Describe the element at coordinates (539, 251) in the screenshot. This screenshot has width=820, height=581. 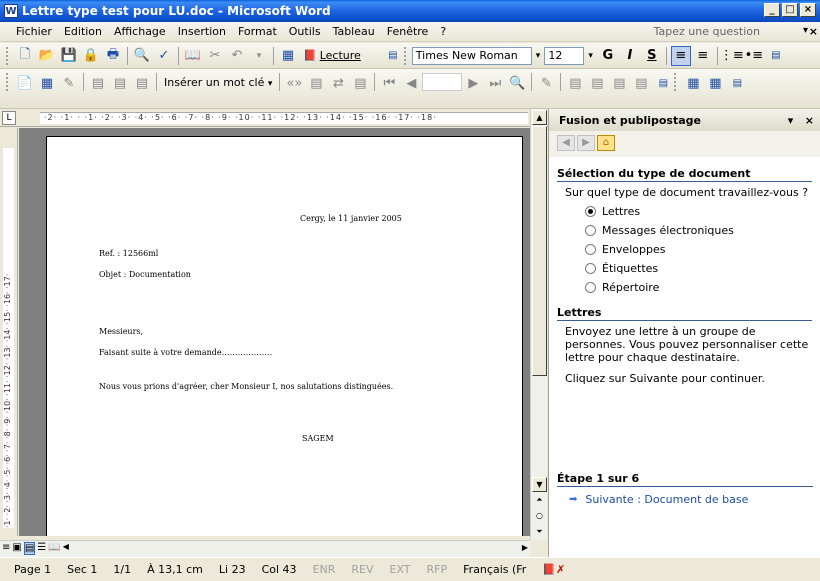
I see `scroll-thumb` at that location.